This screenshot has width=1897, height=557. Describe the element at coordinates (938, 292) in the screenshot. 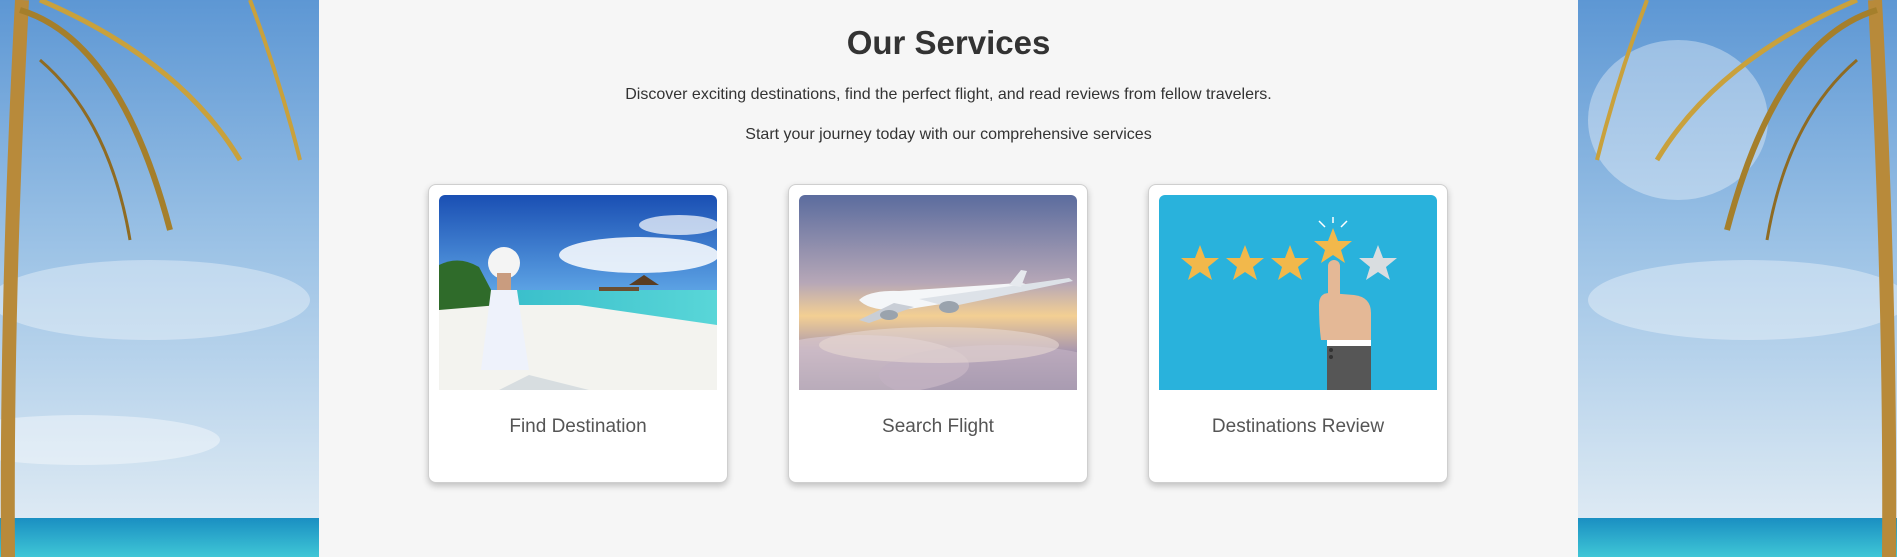

I see `airplane-photo` at that location.